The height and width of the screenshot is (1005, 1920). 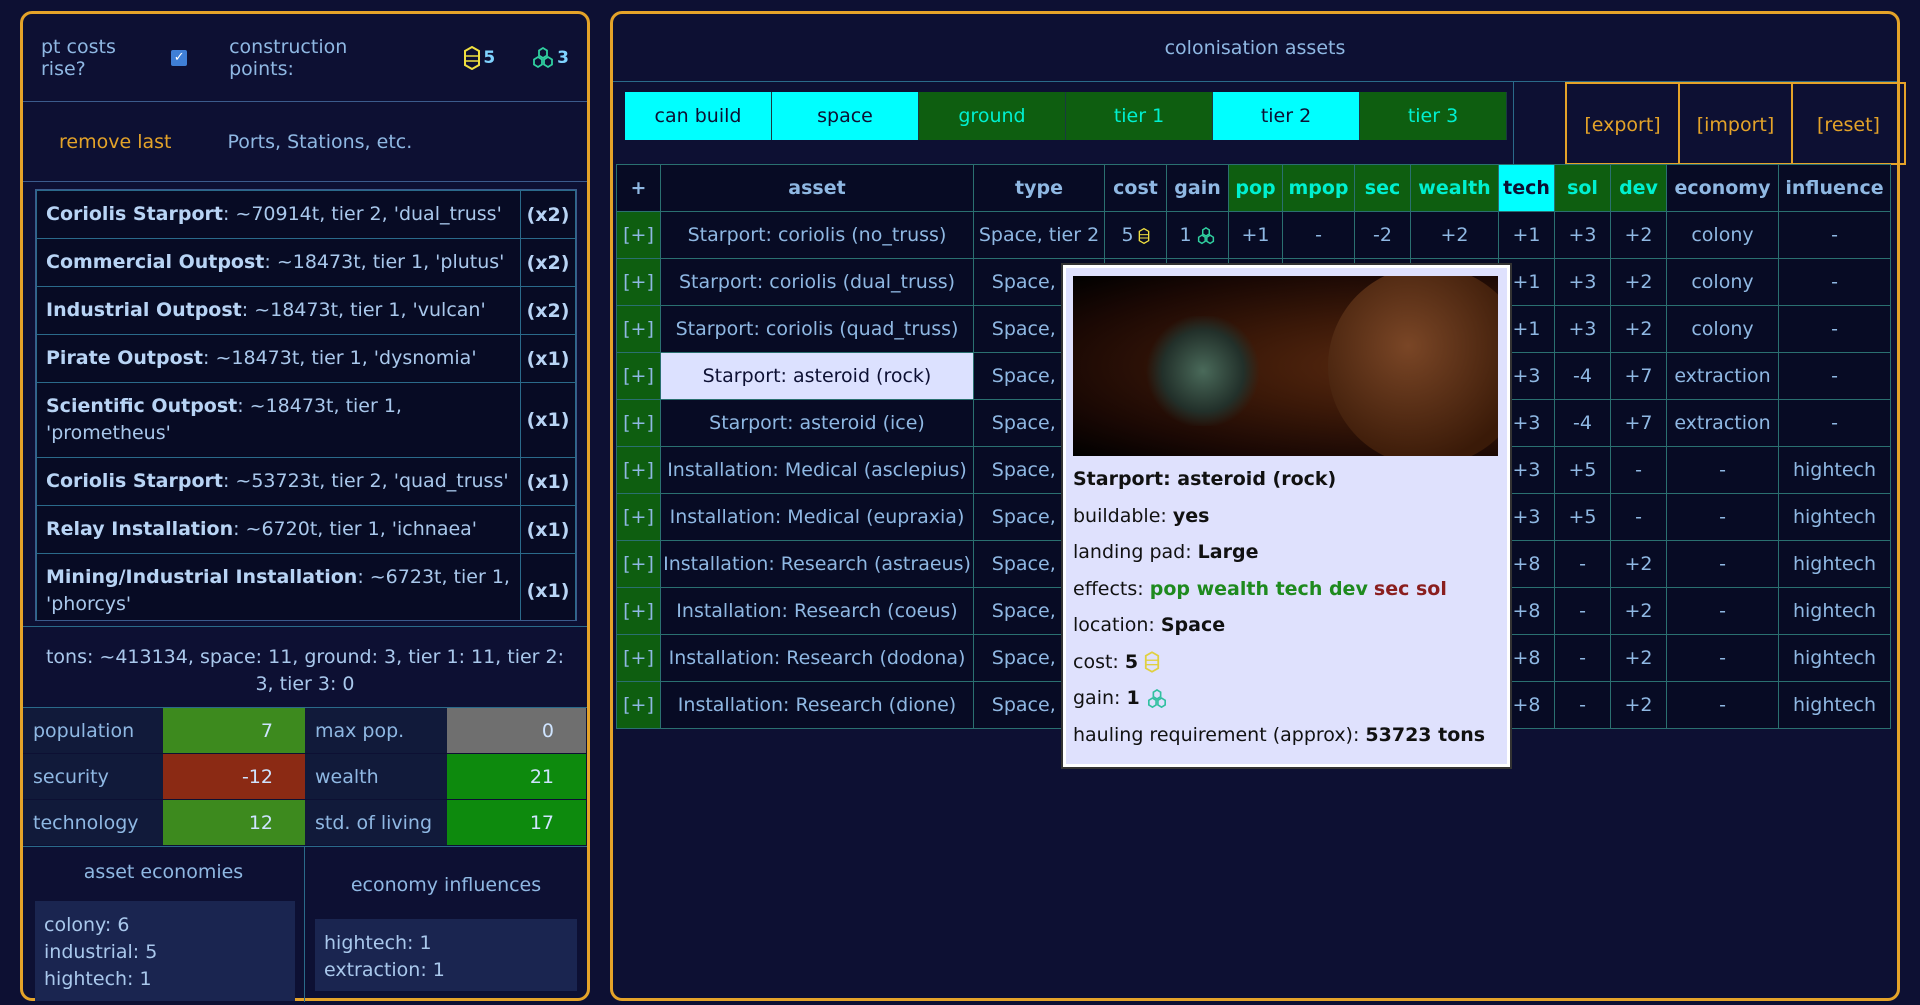 What do you see at coordinates (817, 188) in the screenshot?
I see `header-asset: asset` at bounding box center [817, 188].